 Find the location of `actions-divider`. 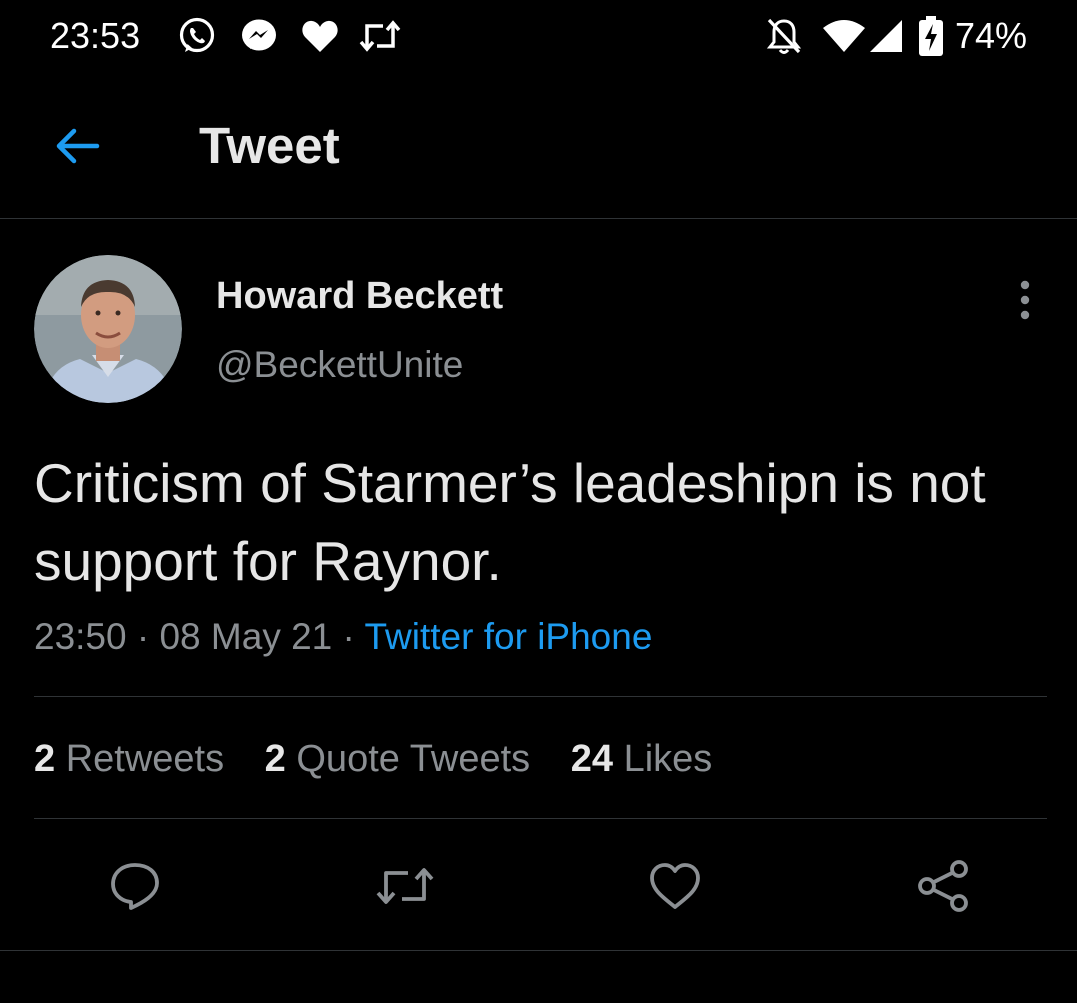

actions-divider is located at coordinates (538, 950).